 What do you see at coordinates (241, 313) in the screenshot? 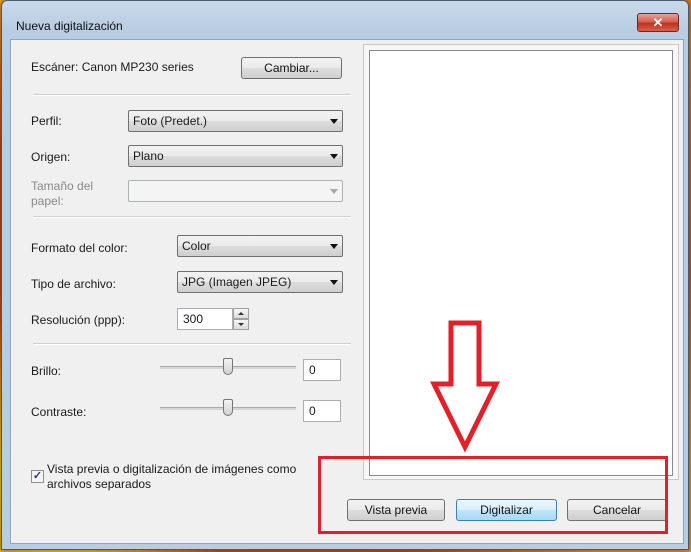
I see `spin-up-icon` at bounding box center [241, 313].